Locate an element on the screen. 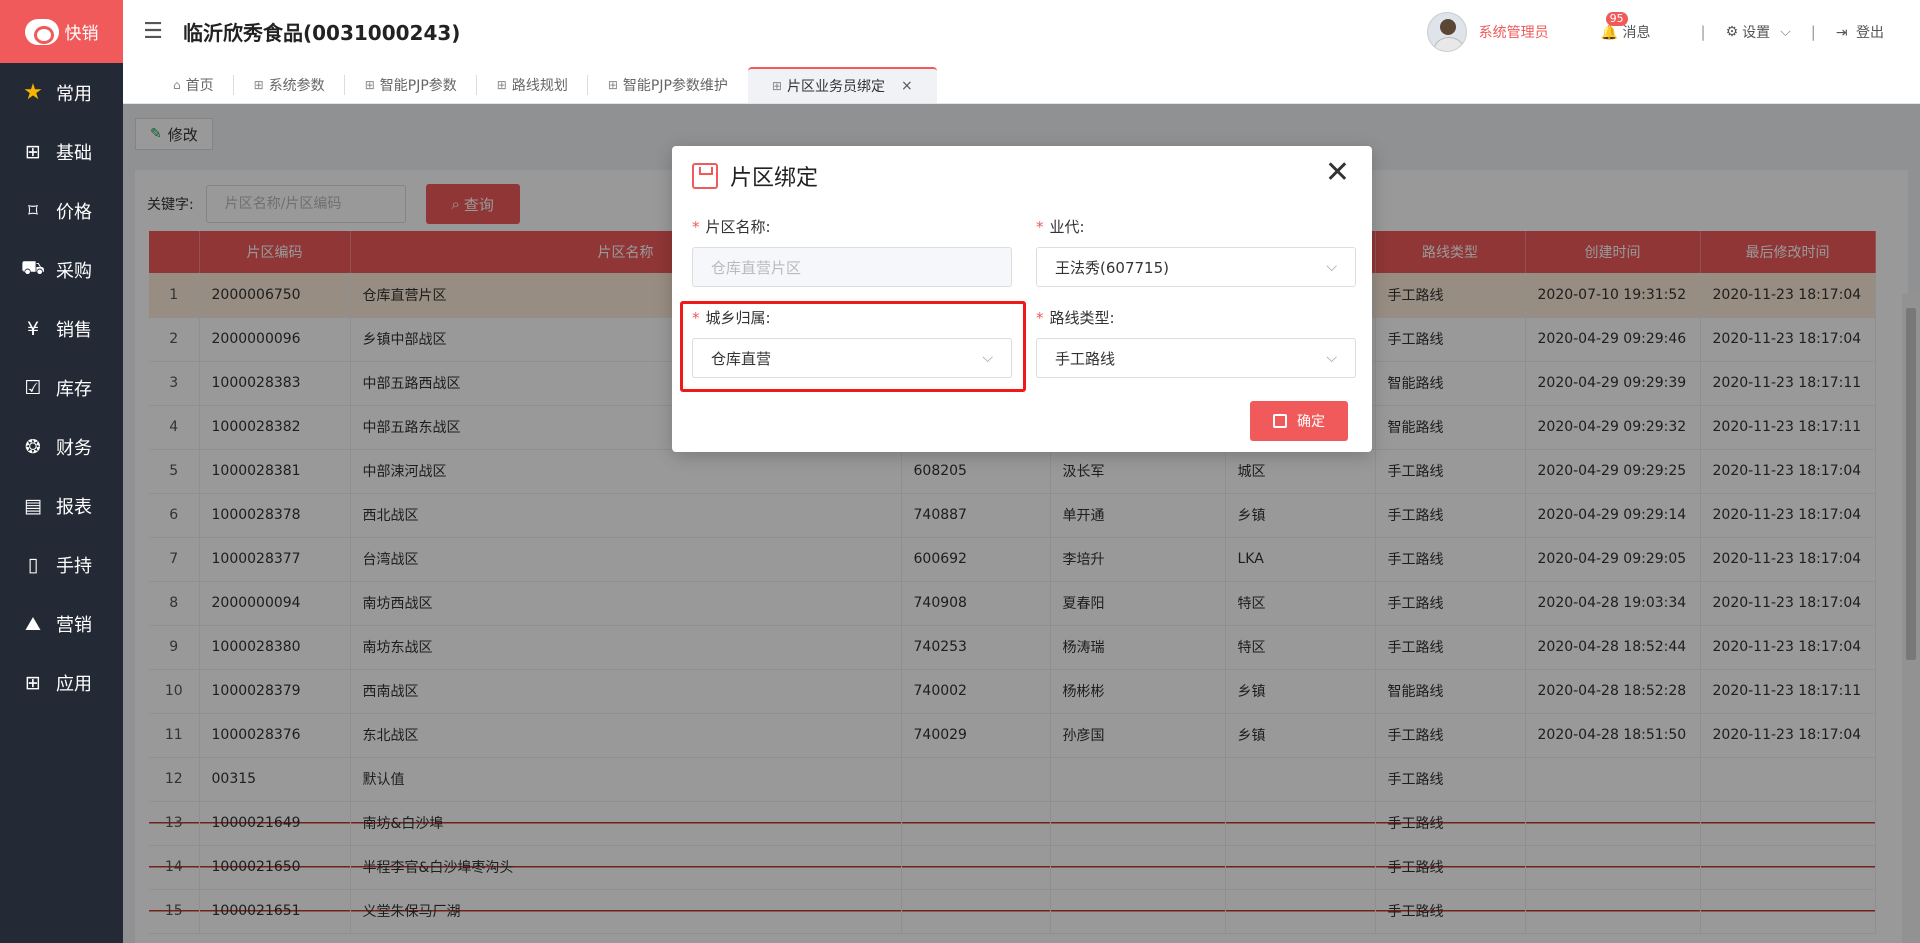  sidebar-item-10: ⊞ 应用 is located at coordinates (61, 682).